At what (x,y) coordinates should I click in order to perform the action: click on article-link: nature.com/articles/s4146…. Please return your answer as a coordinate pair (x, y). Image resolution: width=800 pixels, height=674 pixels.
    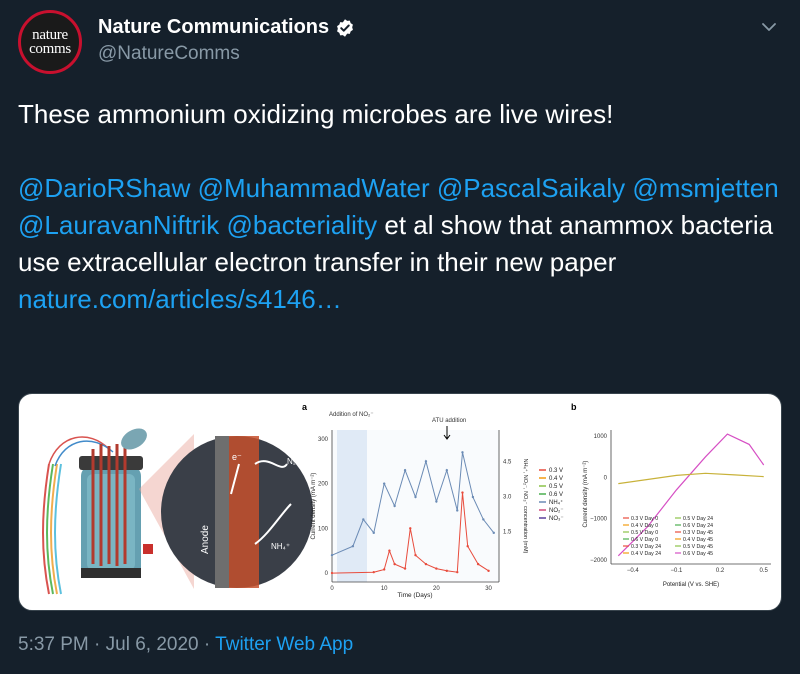
    Looking at the image, I should click on (180, 299).